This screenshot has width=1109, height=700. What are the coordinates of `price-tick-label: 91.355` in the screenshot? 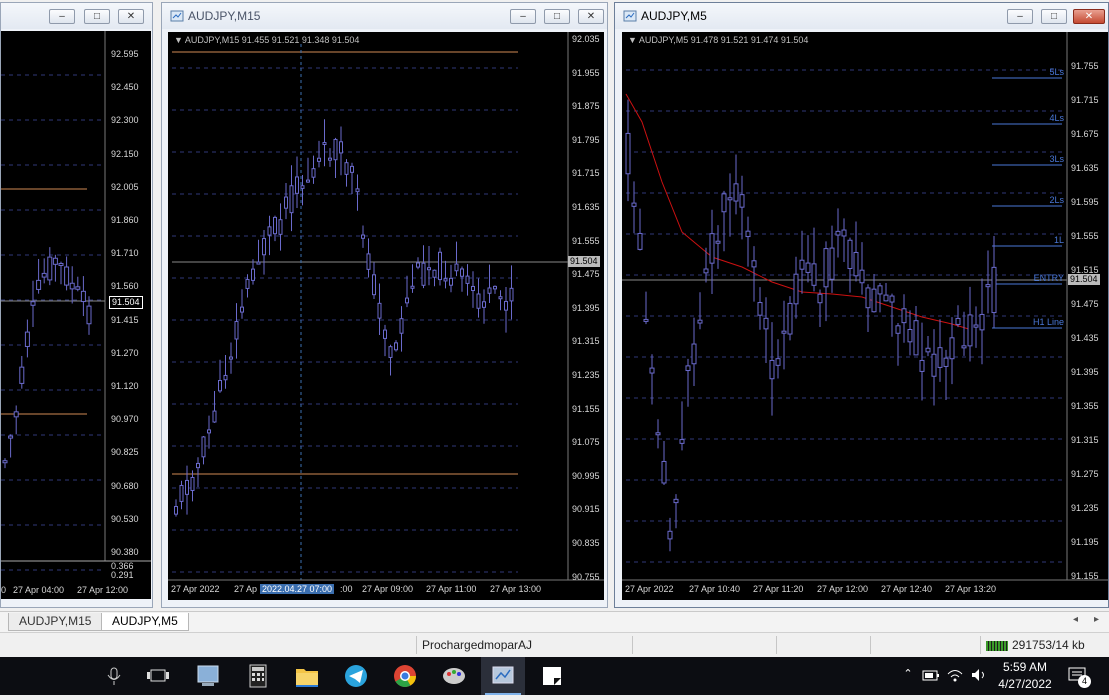 It's located at (1085, 406).